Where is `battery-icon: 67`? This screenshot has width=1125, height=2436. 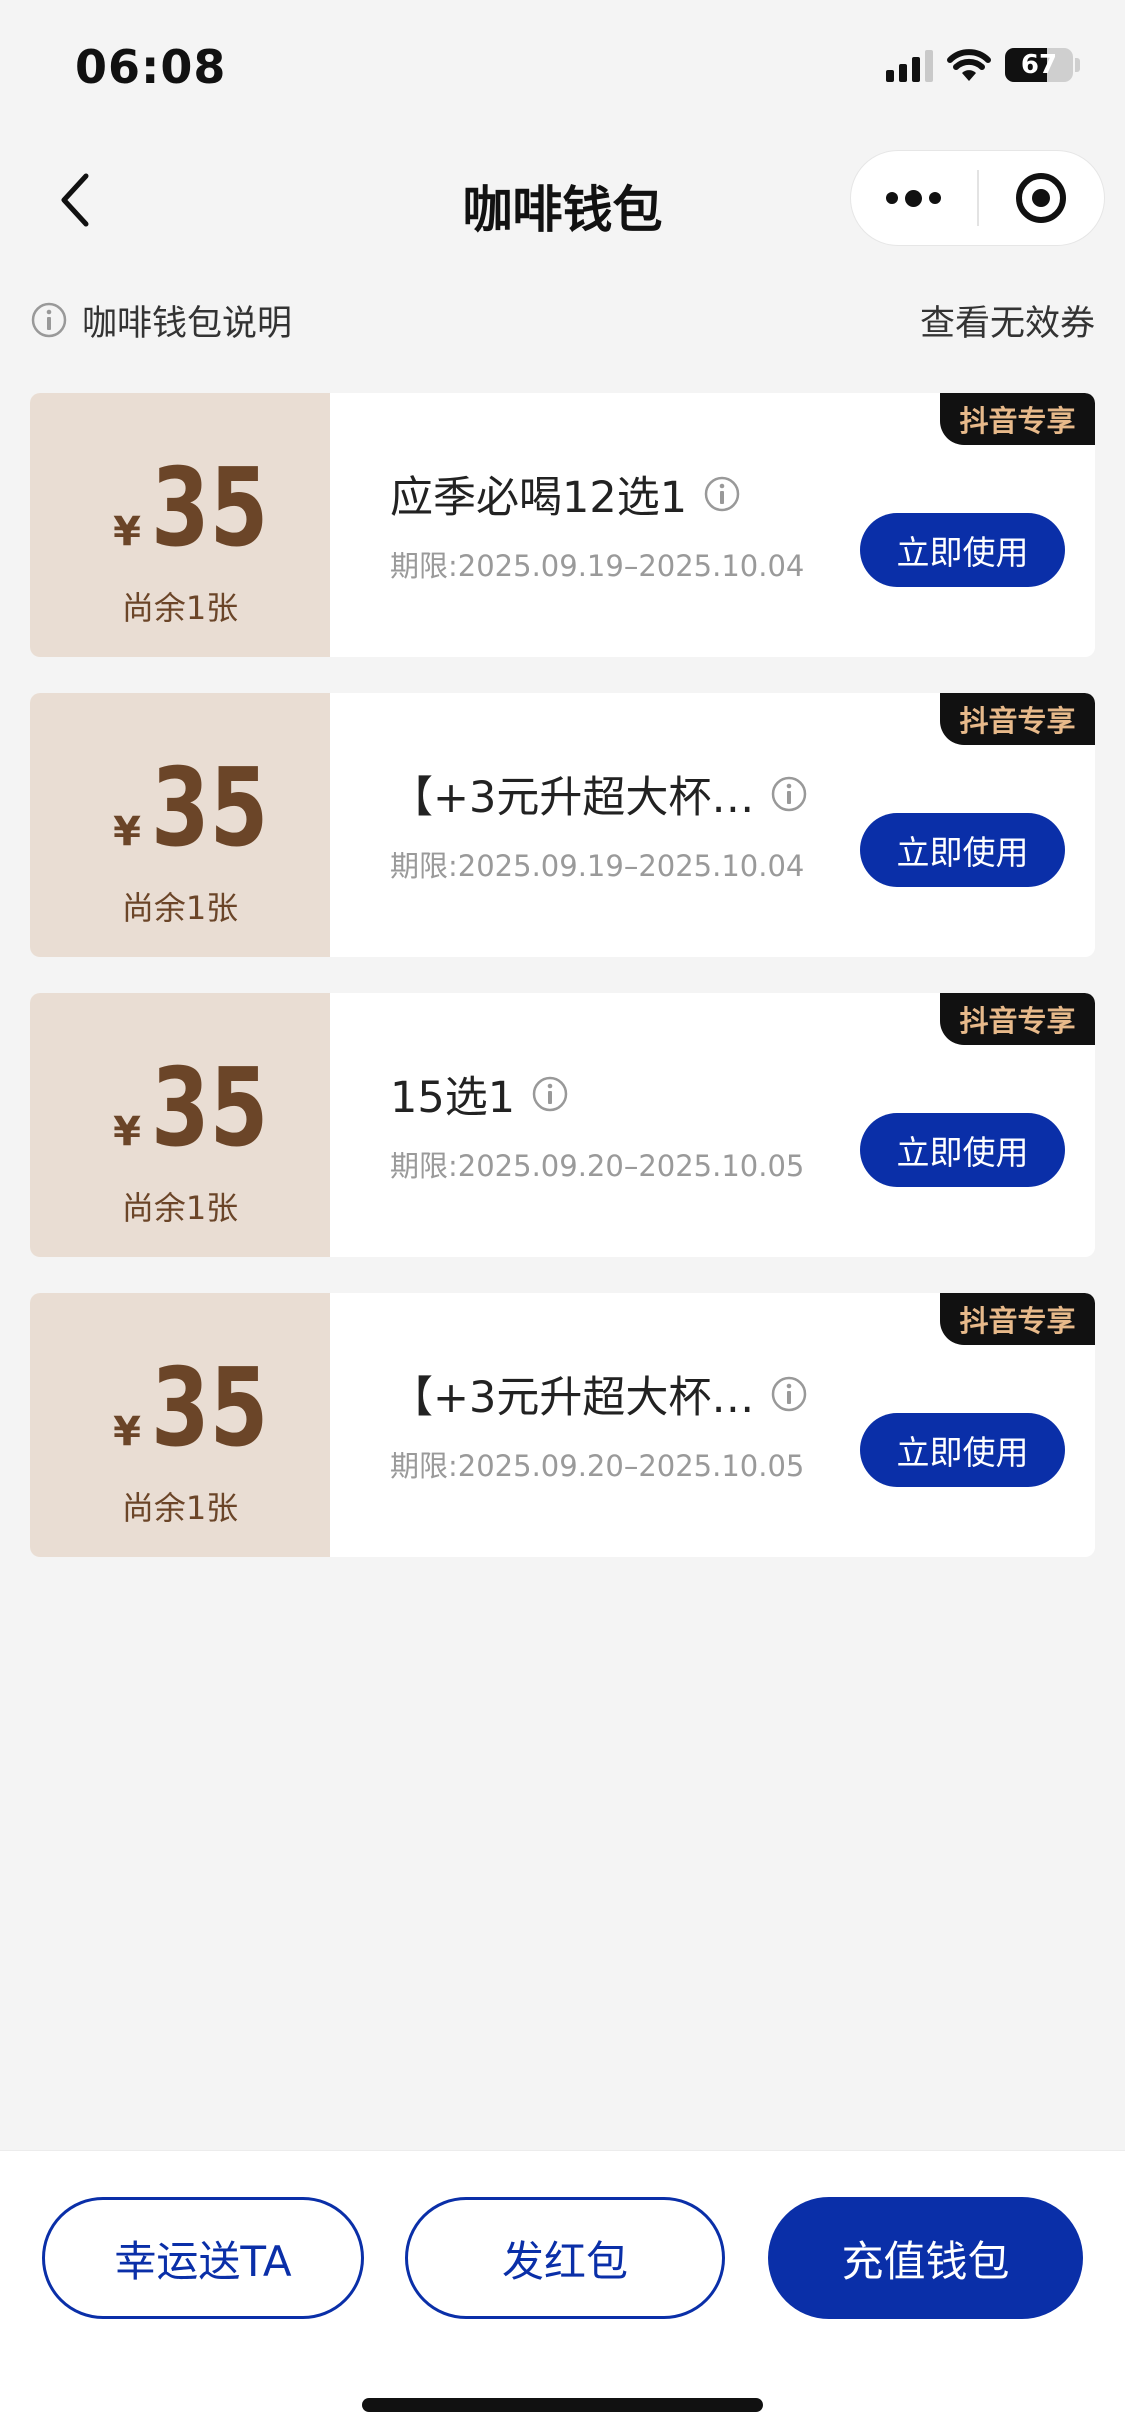
battery-icon: 67 is located at coordinates (1039, 65).